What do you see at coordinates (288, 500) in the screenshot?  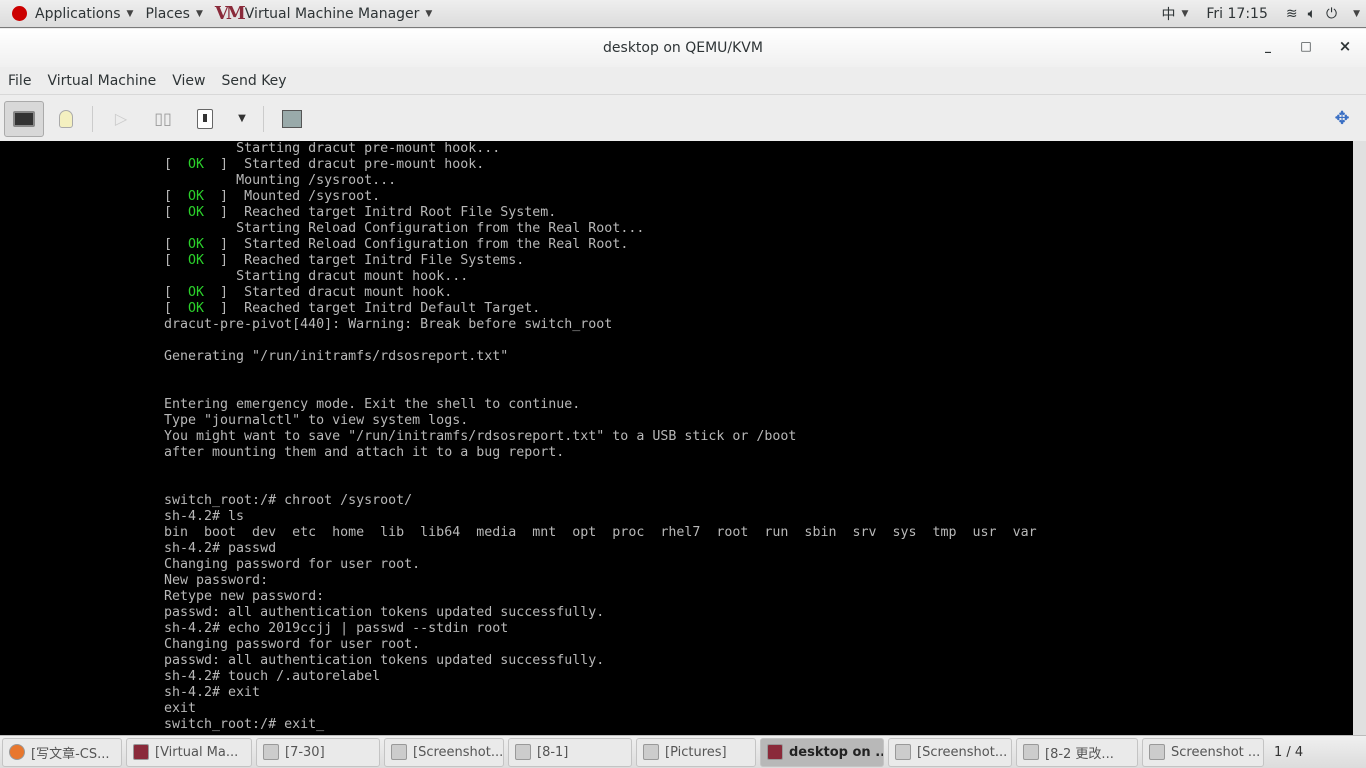 I see `console-line-text: switch_root:/# chroot /sysroot/` at bounding box center [288, 500].